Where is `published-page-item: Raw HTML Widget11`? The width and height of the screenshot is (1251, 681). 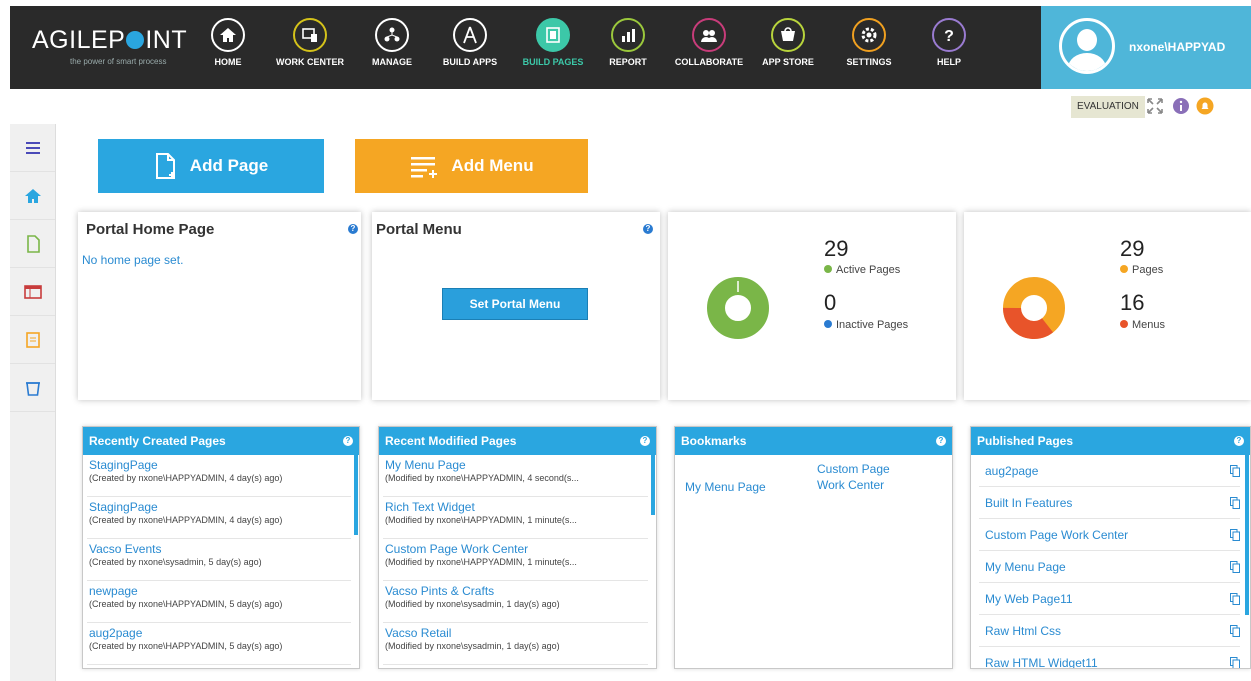
published-page-item: Raw HTML Widget11 is located at coordinates (1109, 658).